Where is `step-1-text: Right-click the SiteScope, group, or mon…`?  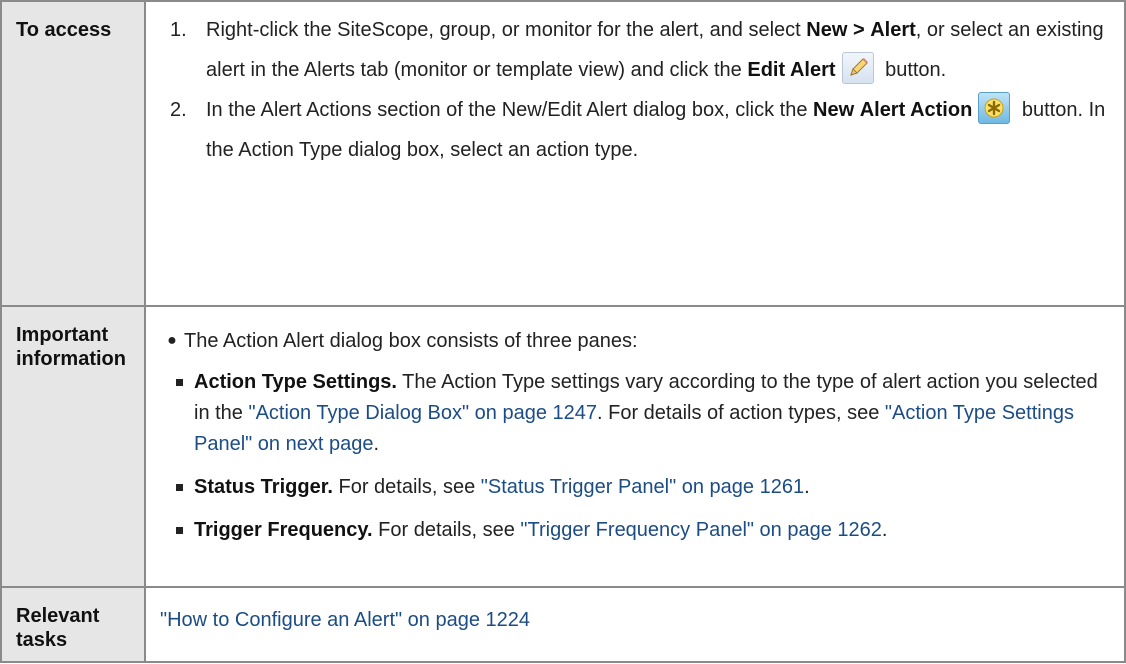
step-1-text: Right-click the SiteScope, group, or mon… is located at coordinates (658, 50).